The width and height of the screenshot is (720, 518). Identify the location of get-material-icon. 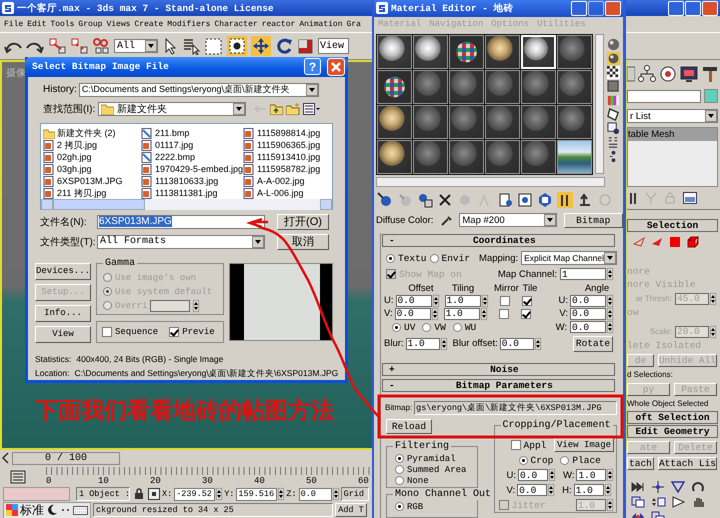
(385, 200).